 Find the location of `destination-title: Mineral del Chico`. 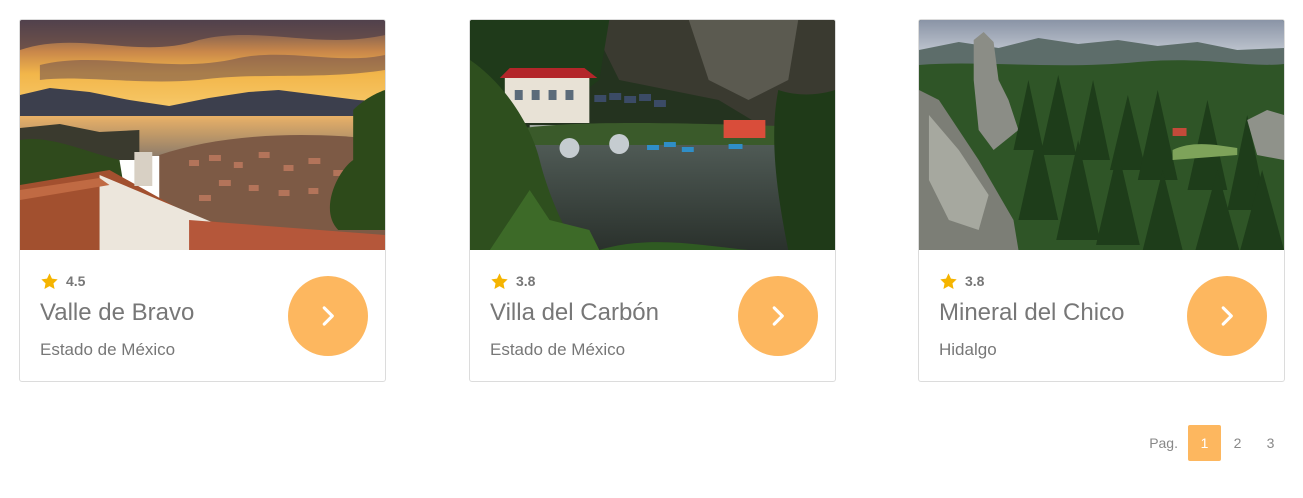

destination-title: Mineral del Chico is located at coordinates (1032, 312).